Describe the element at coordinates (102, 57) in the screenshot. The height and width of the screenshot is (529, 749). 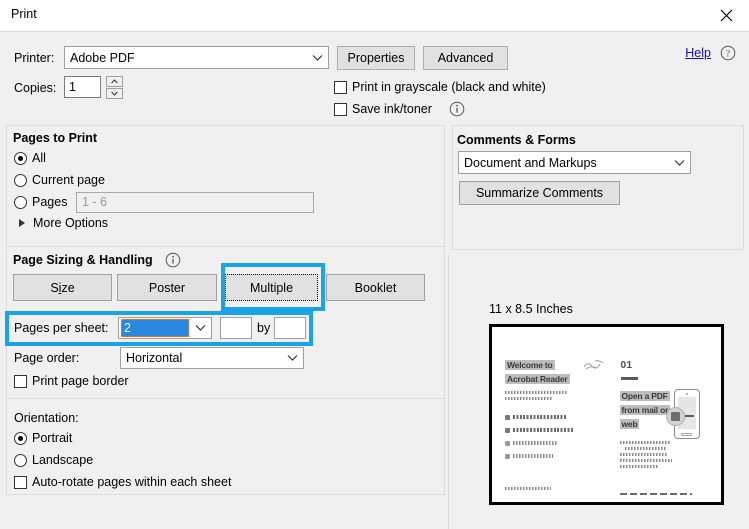
I see `printer-select-value: Adobe PDF` at that location.